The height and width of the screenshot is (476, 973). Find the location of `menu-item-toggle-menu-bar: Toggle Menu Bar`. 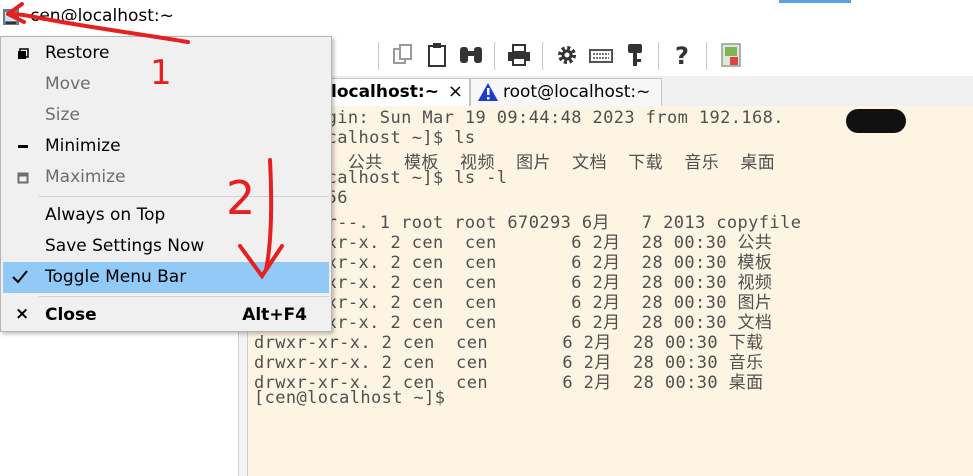

menu-item-toggle-menu-bar: Toggle Menu Bar is located at coordinates (166, 277).